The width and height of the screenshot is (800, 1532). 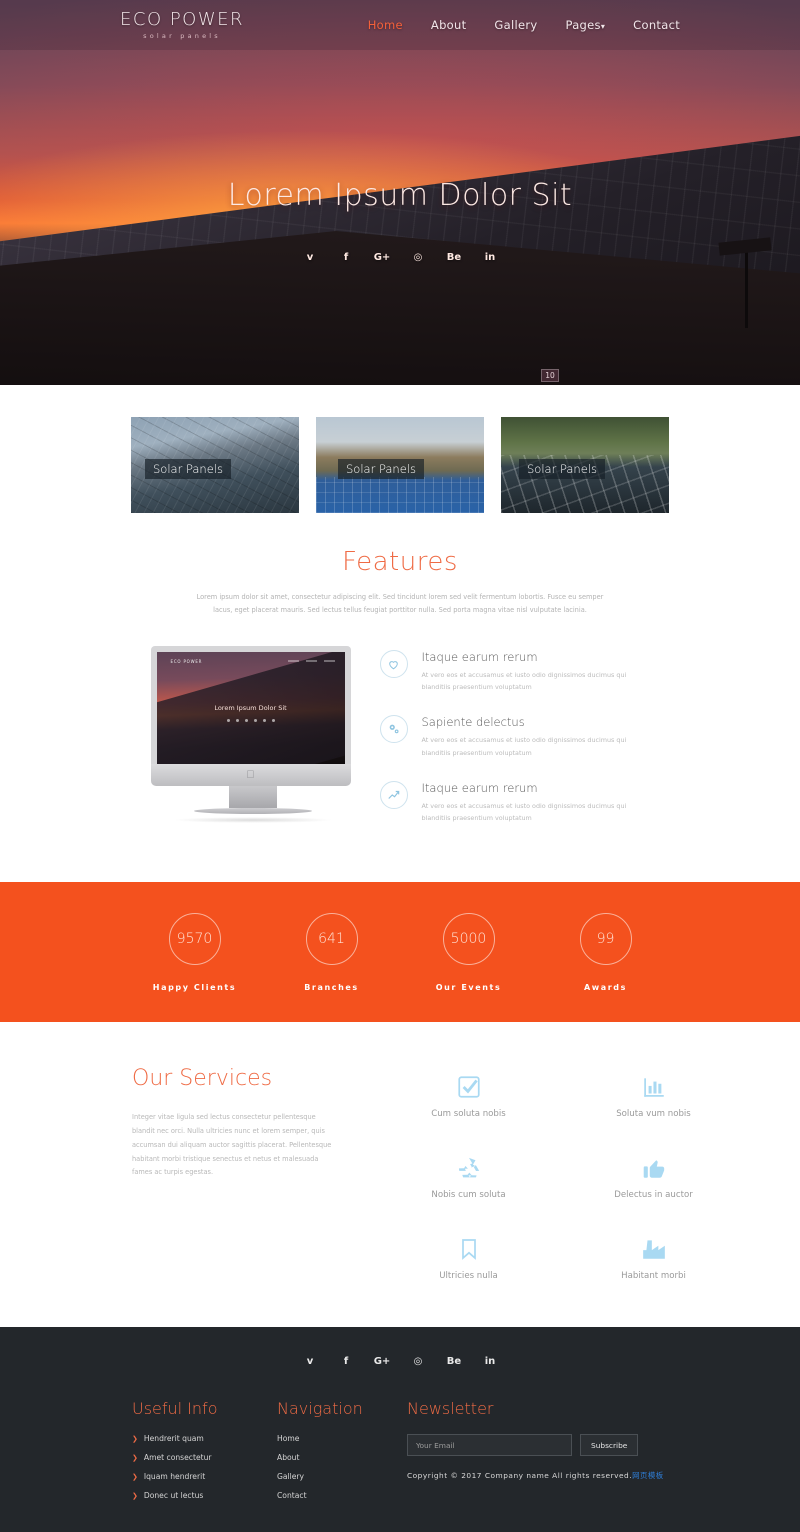 What do you see at coordinates (385, 25) in the screenshot?
I see `nav-item-home: Home` at bounding box center [385, 25].